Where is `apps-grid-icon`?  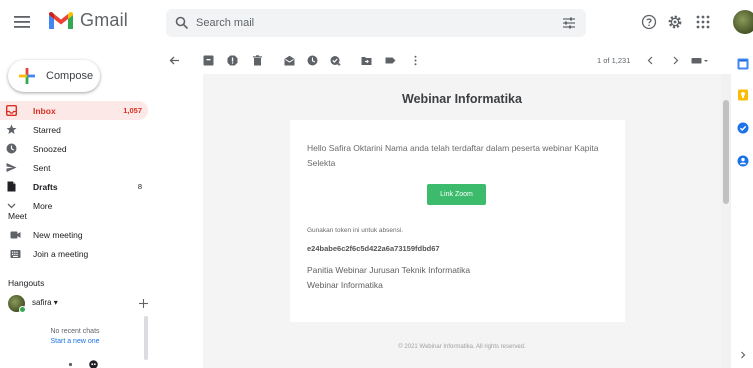
apps-grid-icon is located at coordinates (703, 22).